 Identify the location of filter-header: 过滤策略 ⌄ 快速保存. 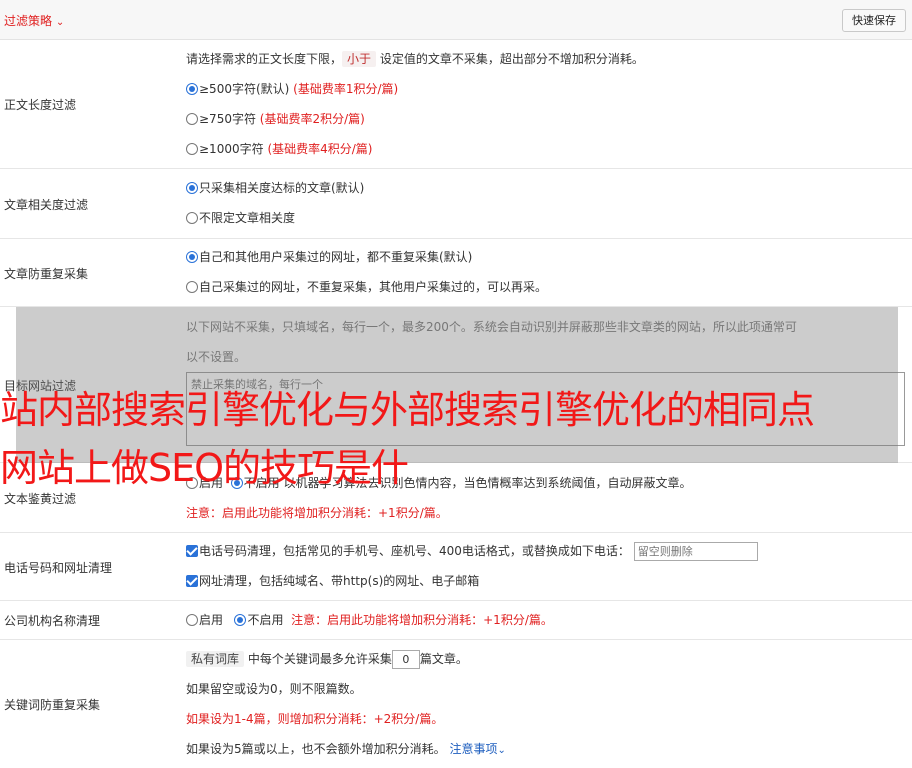
(456, 20).